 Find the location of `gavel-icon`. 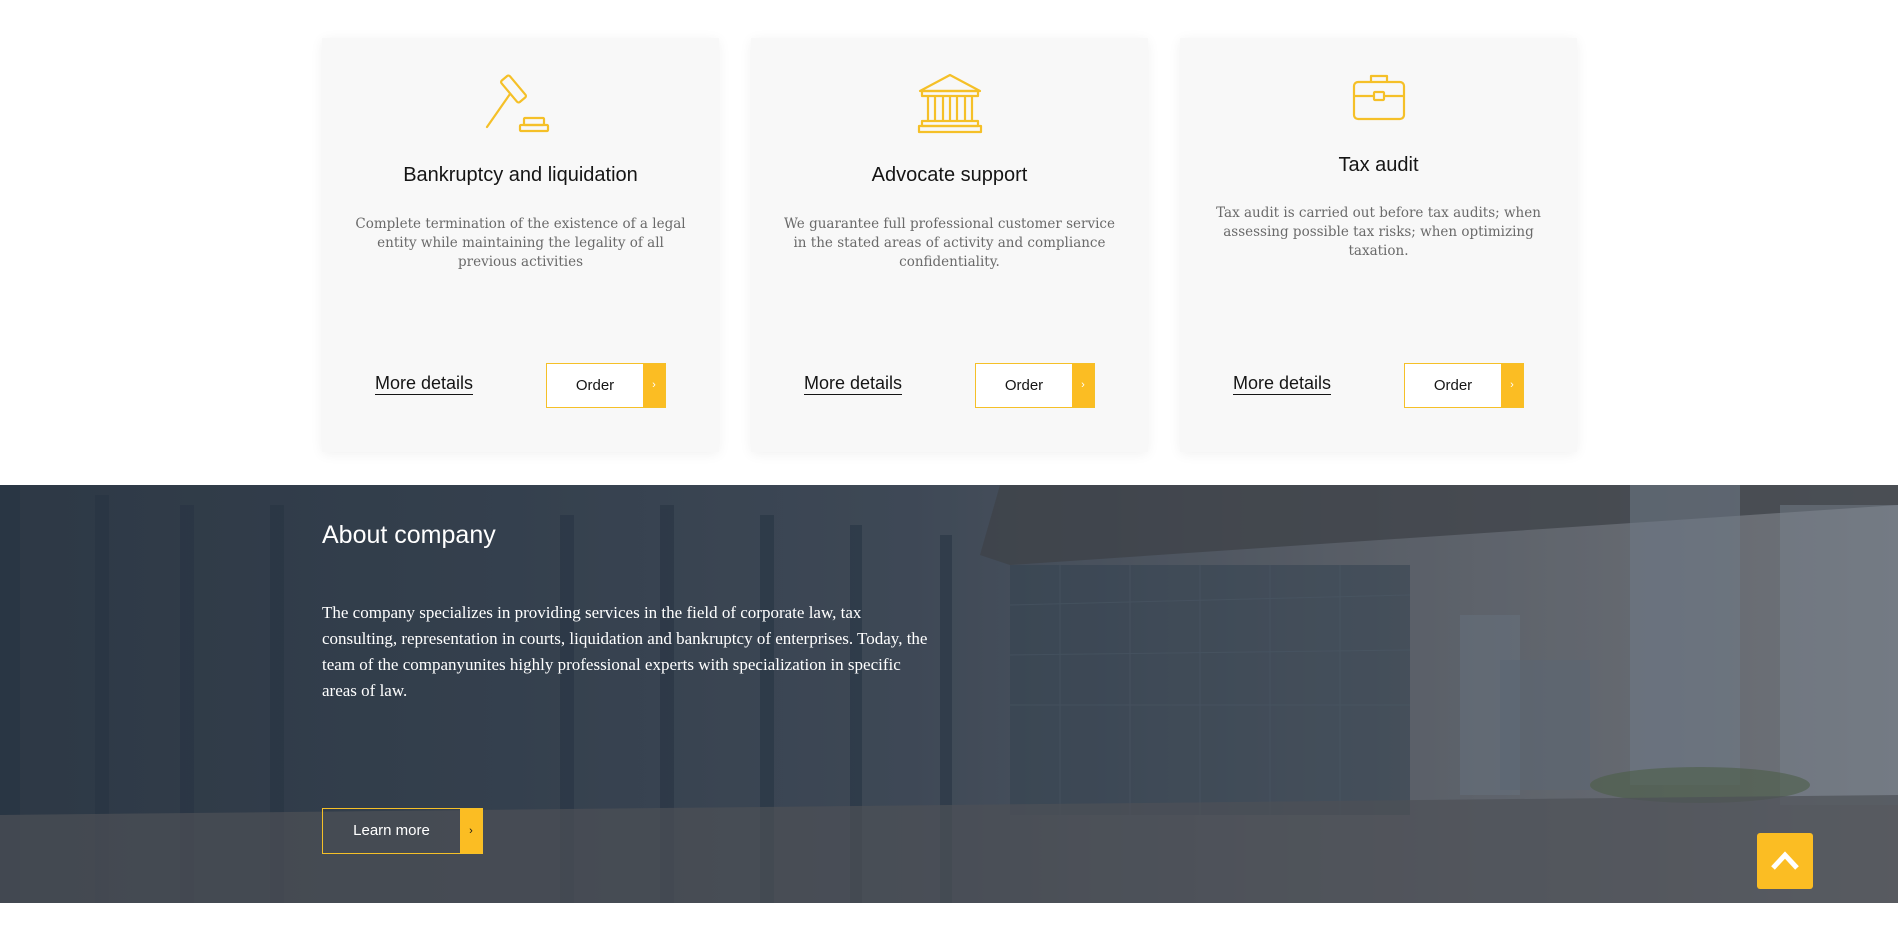

gavel-icon is located at coordinates (521, 105).